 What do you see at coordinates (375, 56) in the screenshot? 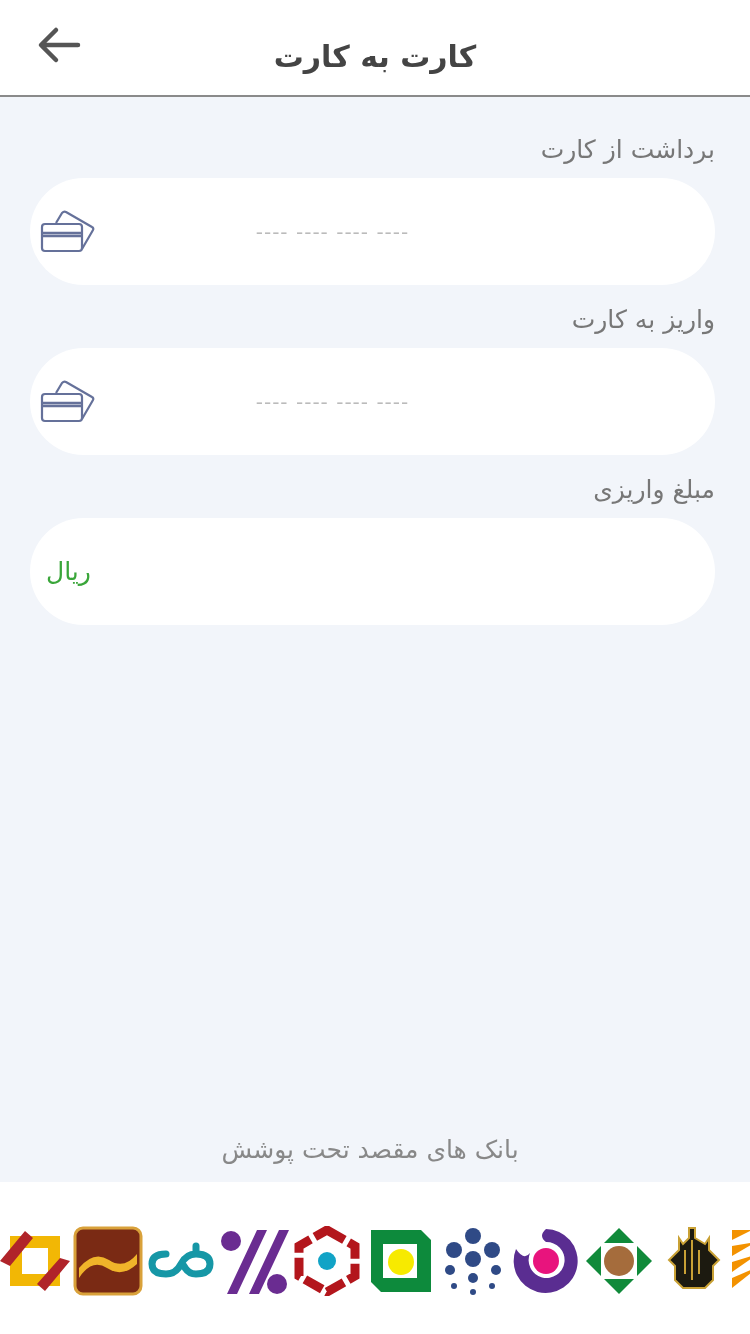
I see `page-title: کارت به کارت` at bounding box center [375, 56].